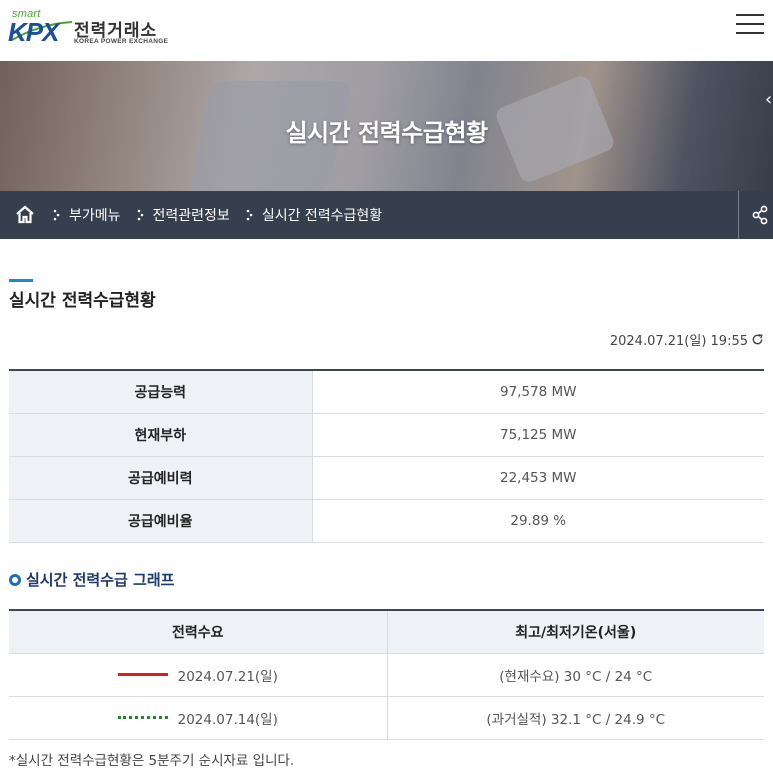 This screenshot has width=773, height=777. I want to click on page-title: 실시간 전력수급현황, so click(82, 301).